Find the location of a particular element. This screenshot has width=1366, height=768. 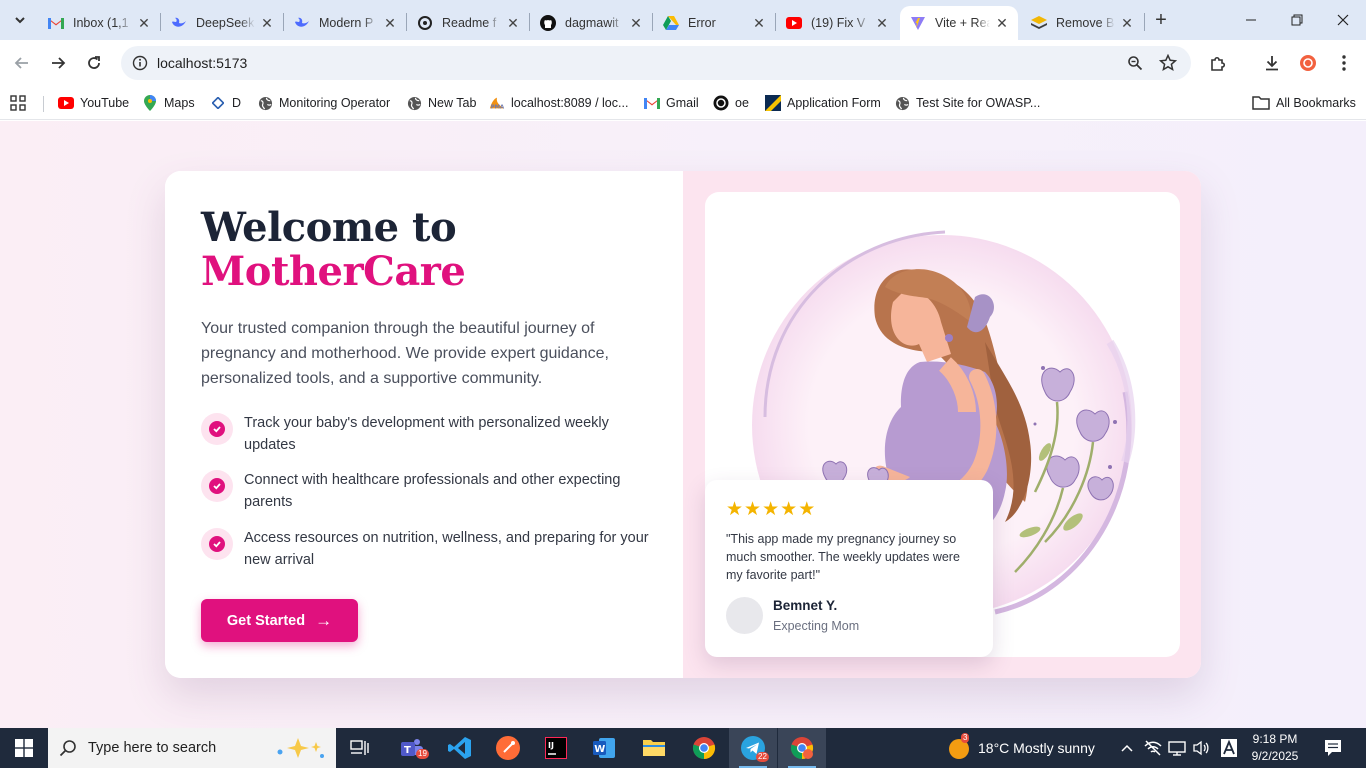

input-language-button is located at coordinates (1229, 748).